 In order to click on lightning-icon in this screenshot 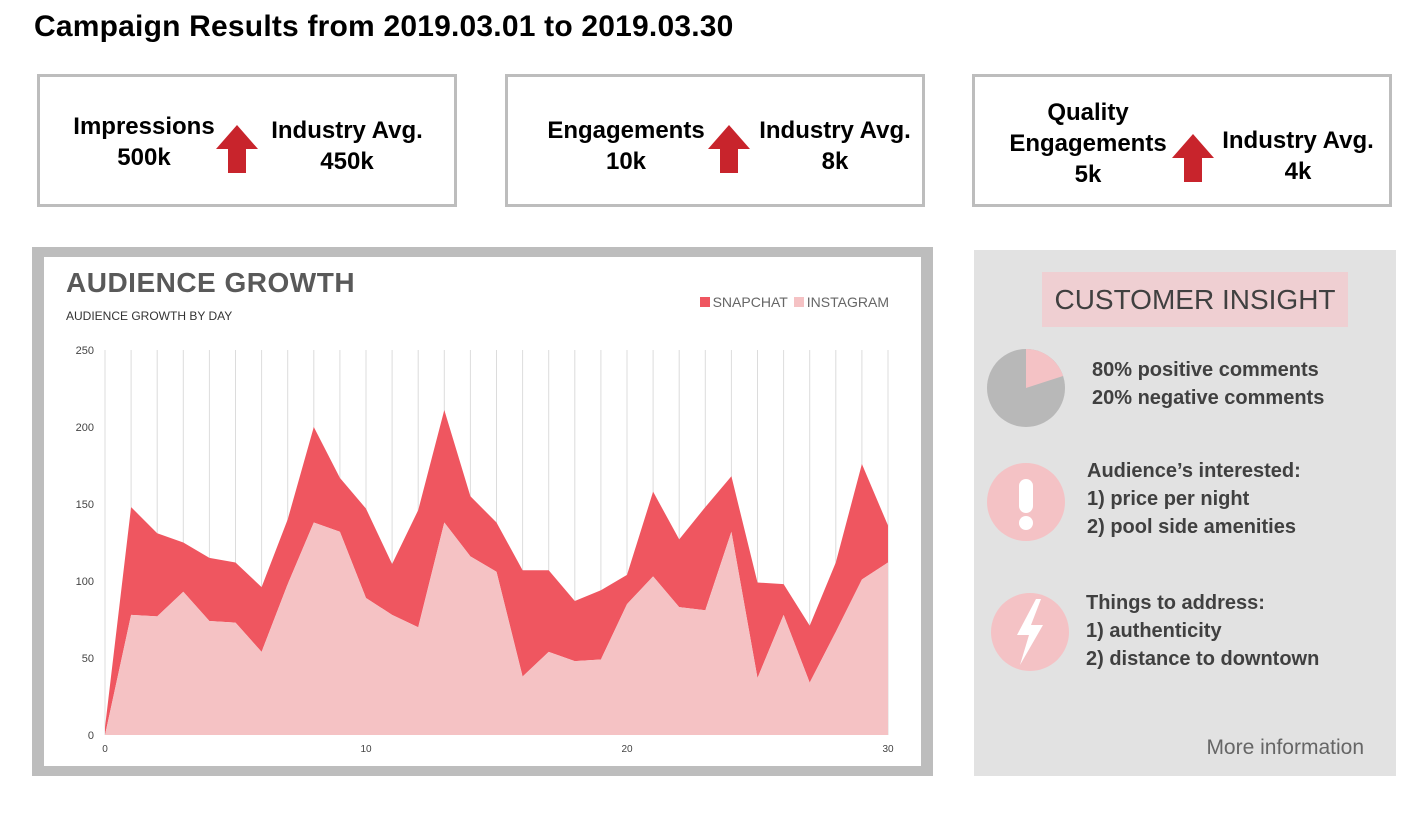, I will do `click(1030, 632)`.